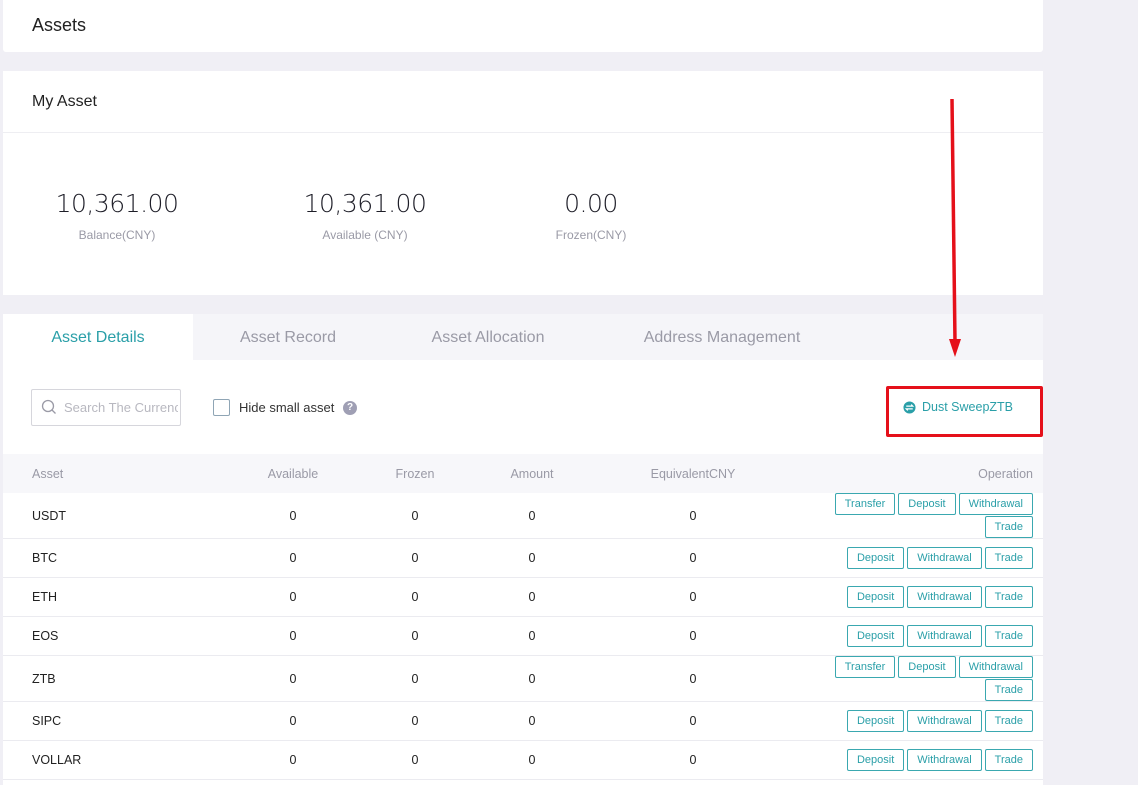 Image resolution: width=1138 pixels, height=785 pixels. I want to click on question-circle-icon: ?, so click(350, 408).